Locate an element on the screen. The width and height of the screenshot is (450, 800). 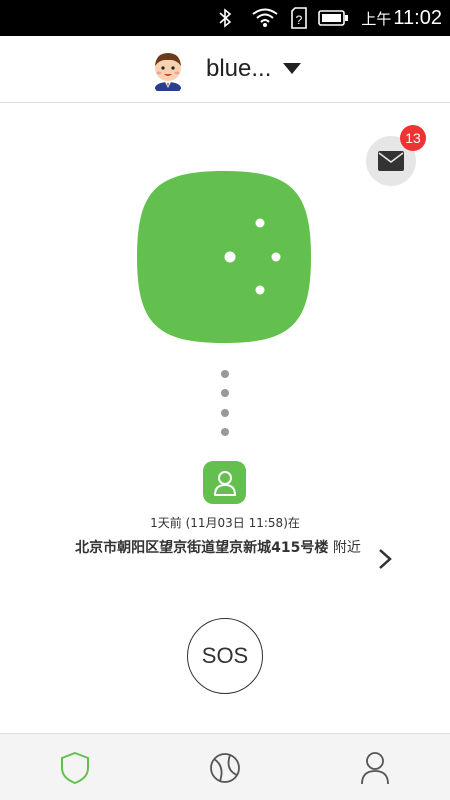
location-address: 北京市朝阳区望京街道望京新城415号楼 附近 is located at coordinates (218, 548).